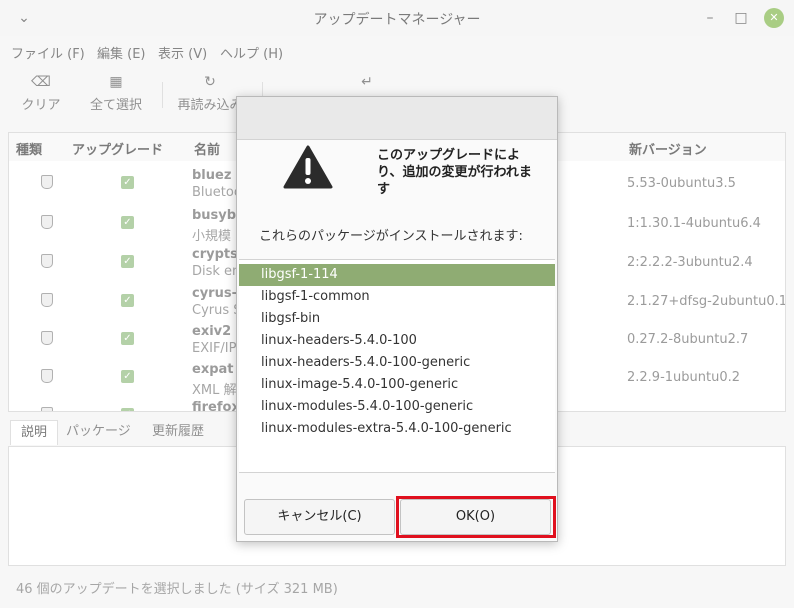 Image resolution: width=794 pixels, height=608 pixels. I want to click on ok-button-highlight, so click(476, 517).